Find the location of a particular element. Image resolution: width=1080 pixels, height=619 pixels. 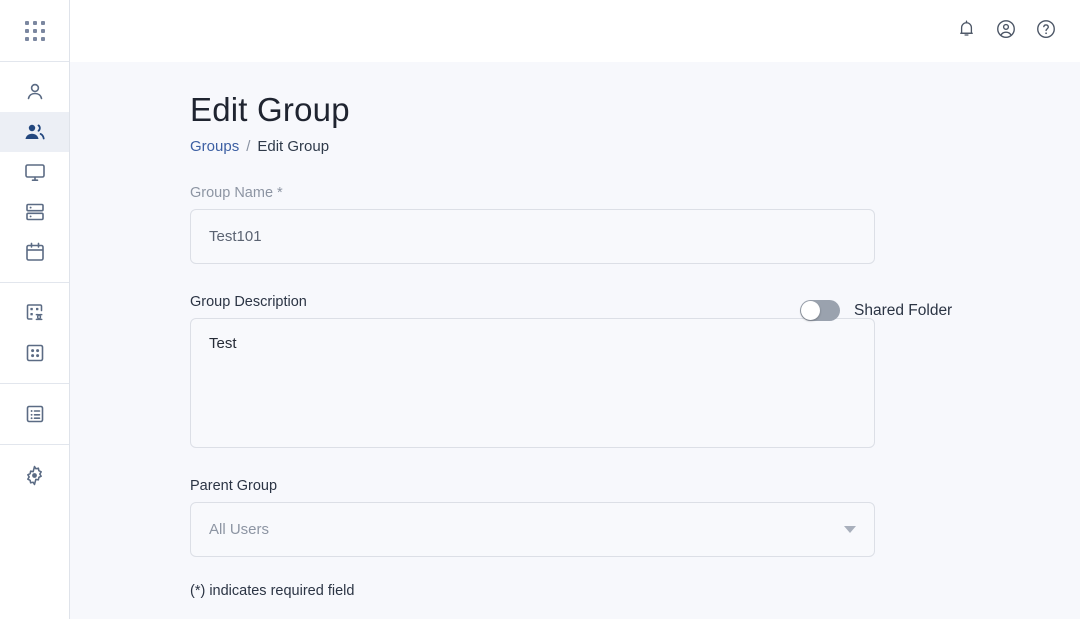

left-navigation-rail is located at coordinates (35, 309).